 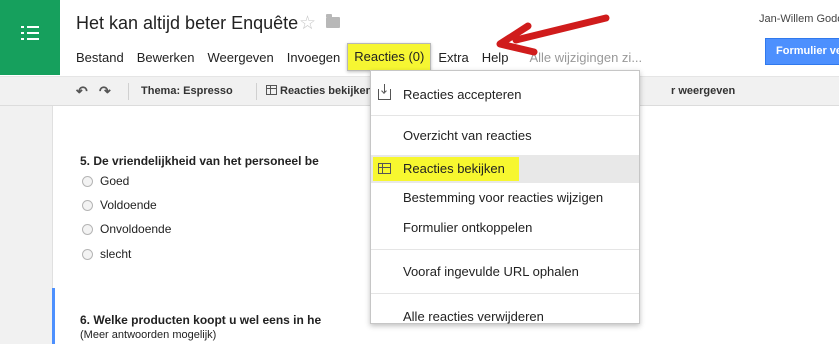 I want to click on menu-response-summary: Overzicht van reacties, so click(x=505, y=136).